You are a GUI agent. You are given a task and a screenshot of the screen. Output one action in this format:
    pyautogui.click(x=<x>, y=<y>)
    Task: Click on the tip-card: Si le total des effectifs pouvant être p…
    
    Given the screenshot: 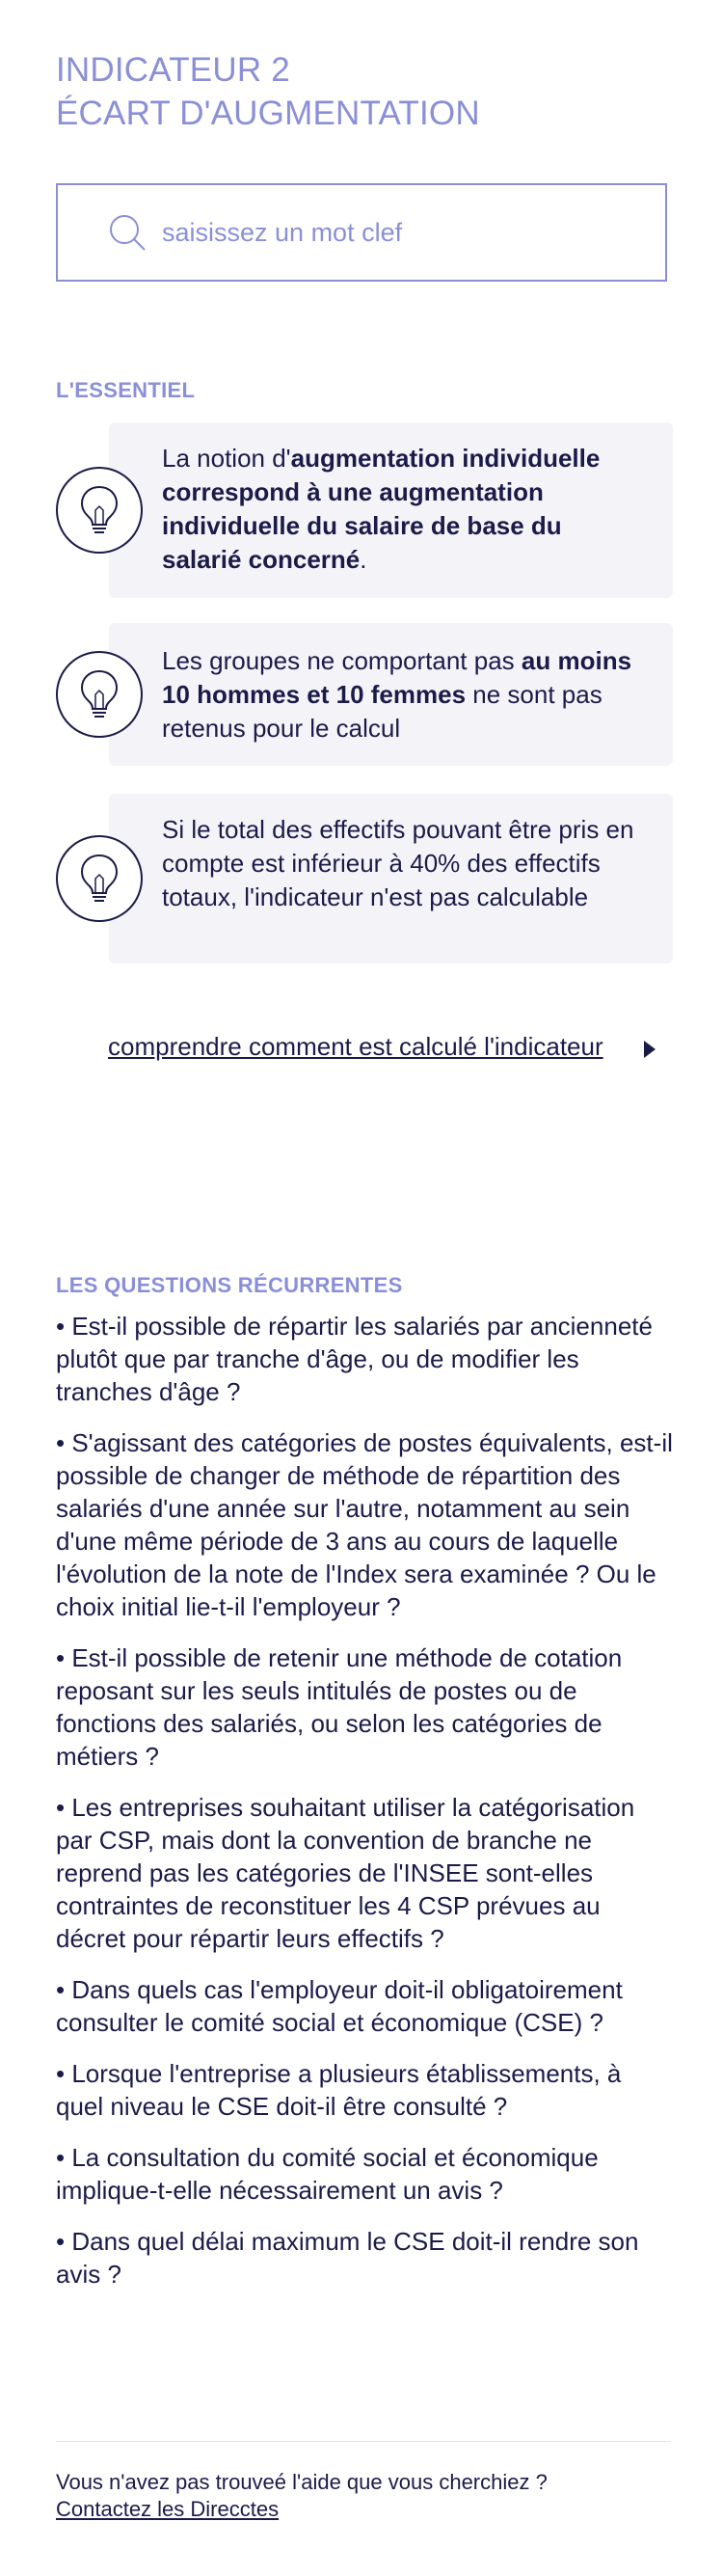 What is the action you would take?
    pyautogui.click(x=364, y=878)
    